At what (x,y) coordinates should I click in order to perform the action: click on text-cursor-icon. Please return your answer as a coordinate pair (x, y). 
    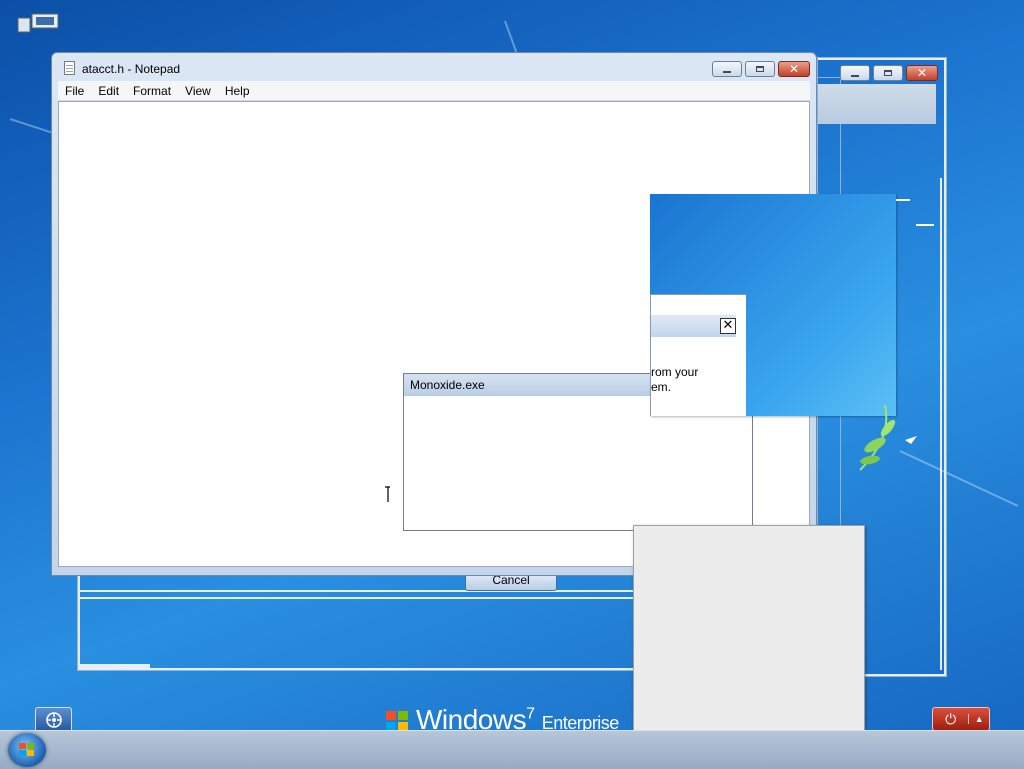
    Looking at the image, I should click on (387, 494).